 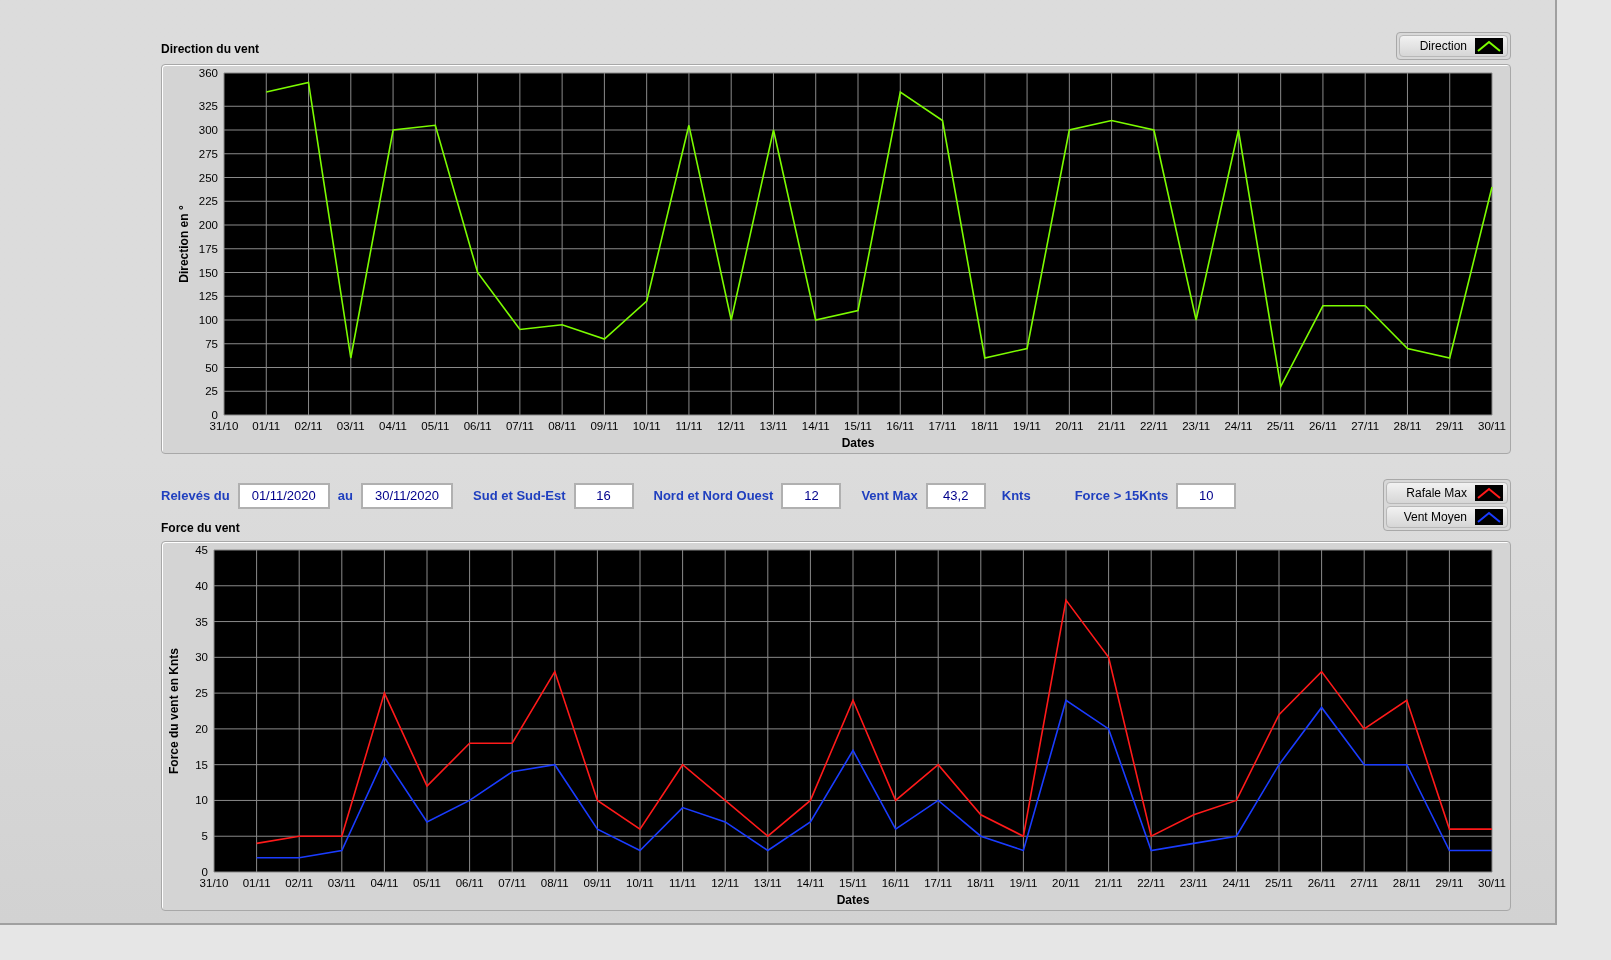 I want to click on tick-label: 35, so click(x=201, y=621).